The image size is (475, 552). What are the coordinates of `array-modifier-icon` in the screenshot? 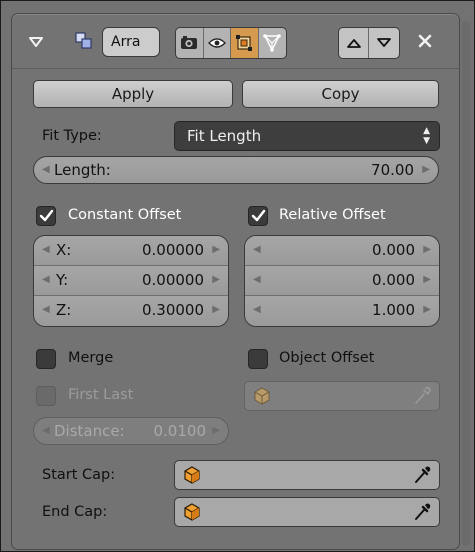 It's located at (84, 43).